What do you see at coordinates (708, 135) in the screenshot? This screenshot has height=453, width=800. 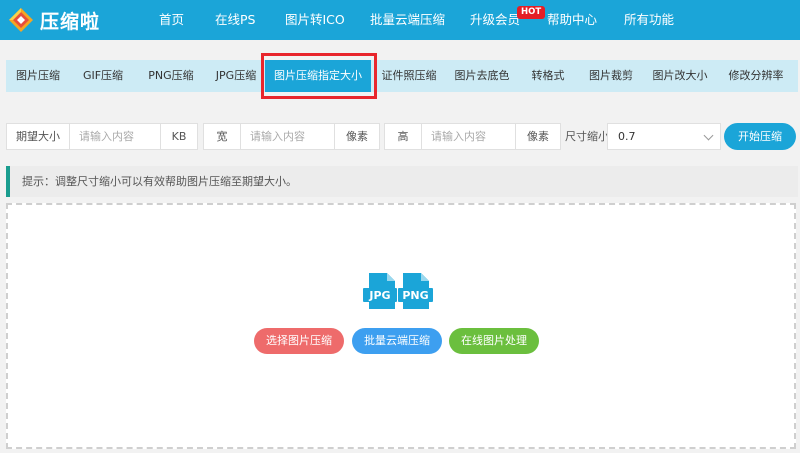 I see `chevron-down-icon` at bounding box center [708, 135].